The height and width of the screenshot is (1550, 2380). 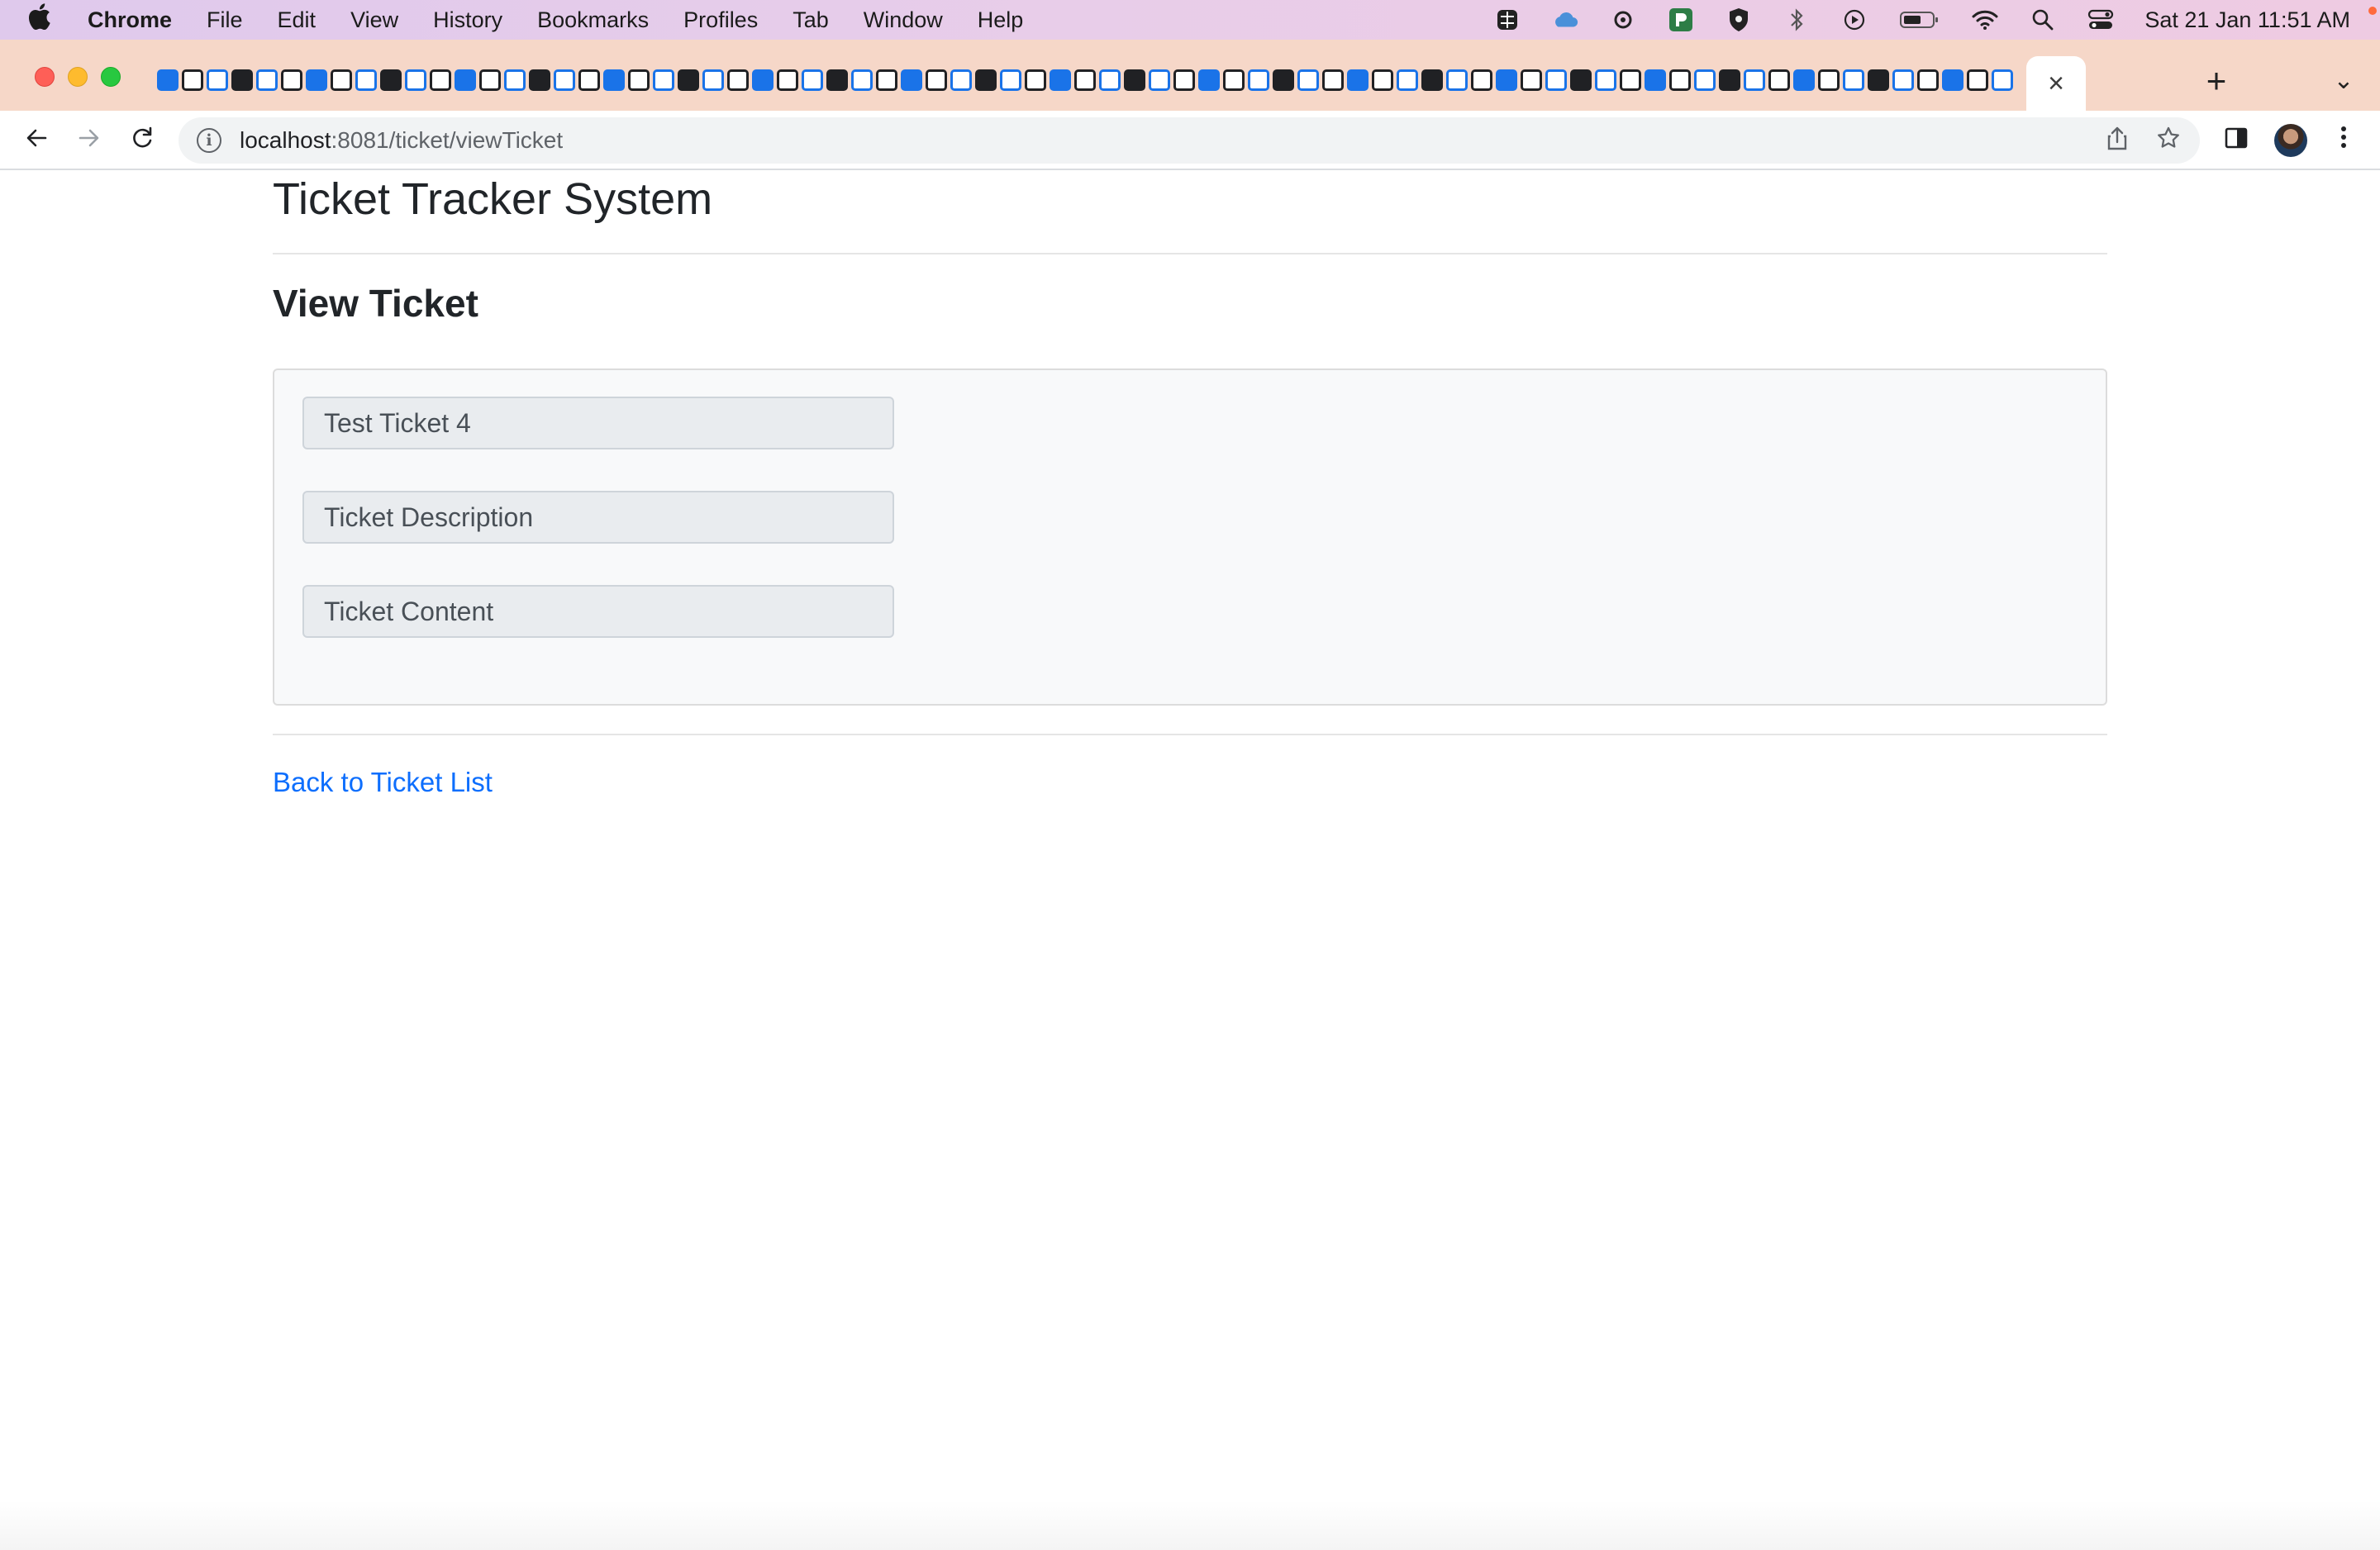 What do you see at coordinates (2247, 20) in the screenshot?
I see `menubar-clock: Sat 21 Jan 11:51 AM` at bounding box center [2247, 20].